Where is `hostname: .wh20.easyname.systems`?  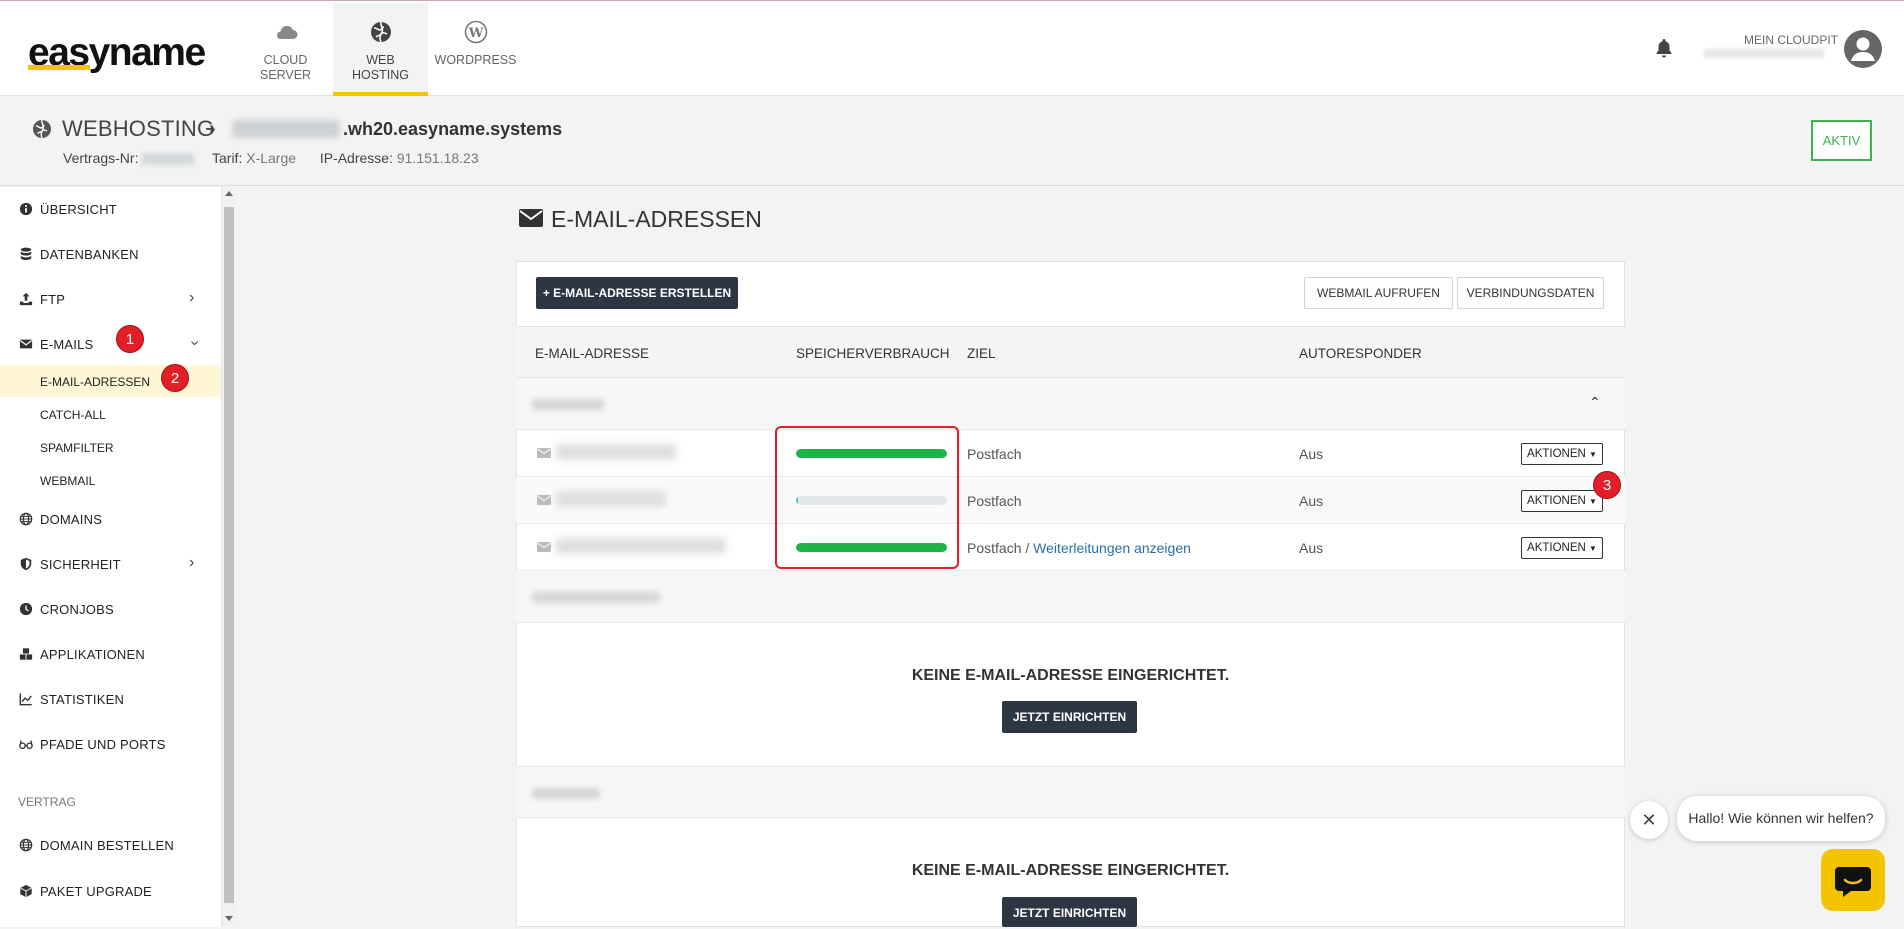
hostname: .wh20.easyname.systems is located at coordinates (453, 129).